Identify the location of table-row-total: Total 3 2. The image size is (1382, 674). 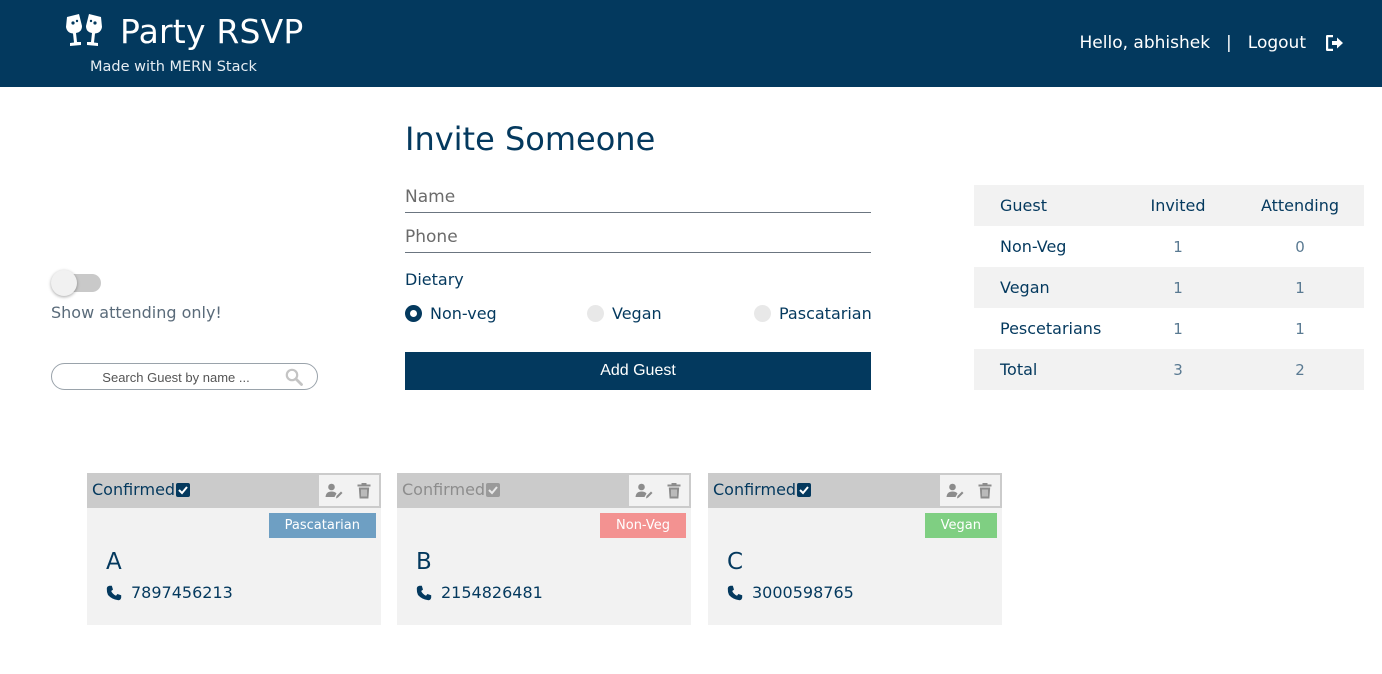
(1169, 369).